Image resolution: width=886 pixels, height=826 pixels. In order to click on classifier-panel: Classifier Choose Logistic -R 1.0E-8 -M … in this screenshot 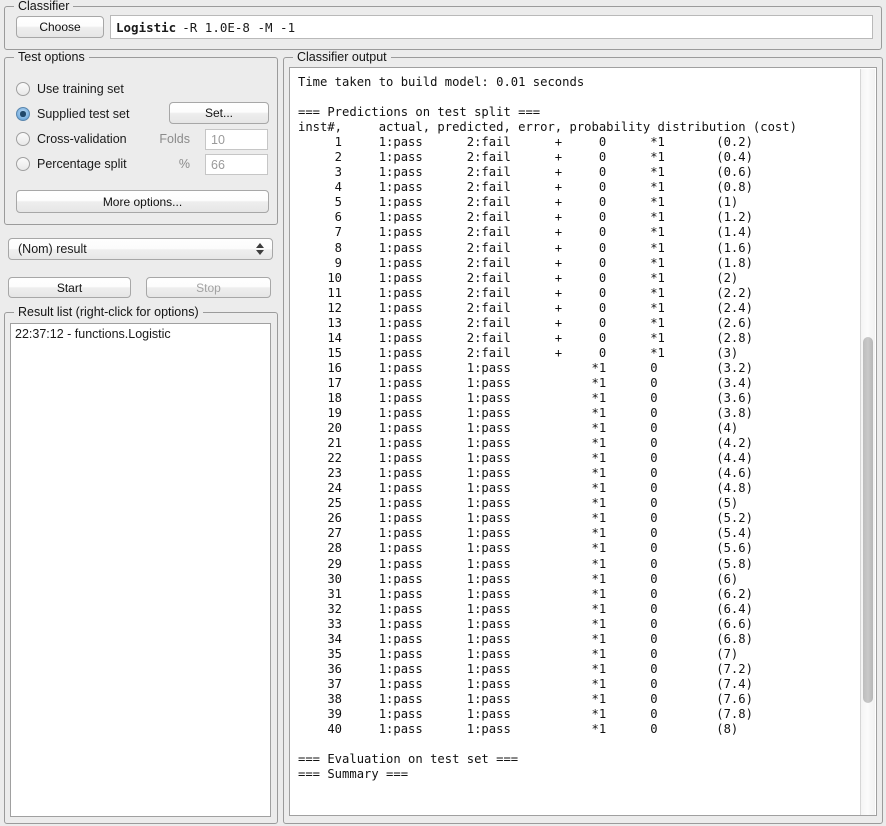, I will do `click(443, 25)`.